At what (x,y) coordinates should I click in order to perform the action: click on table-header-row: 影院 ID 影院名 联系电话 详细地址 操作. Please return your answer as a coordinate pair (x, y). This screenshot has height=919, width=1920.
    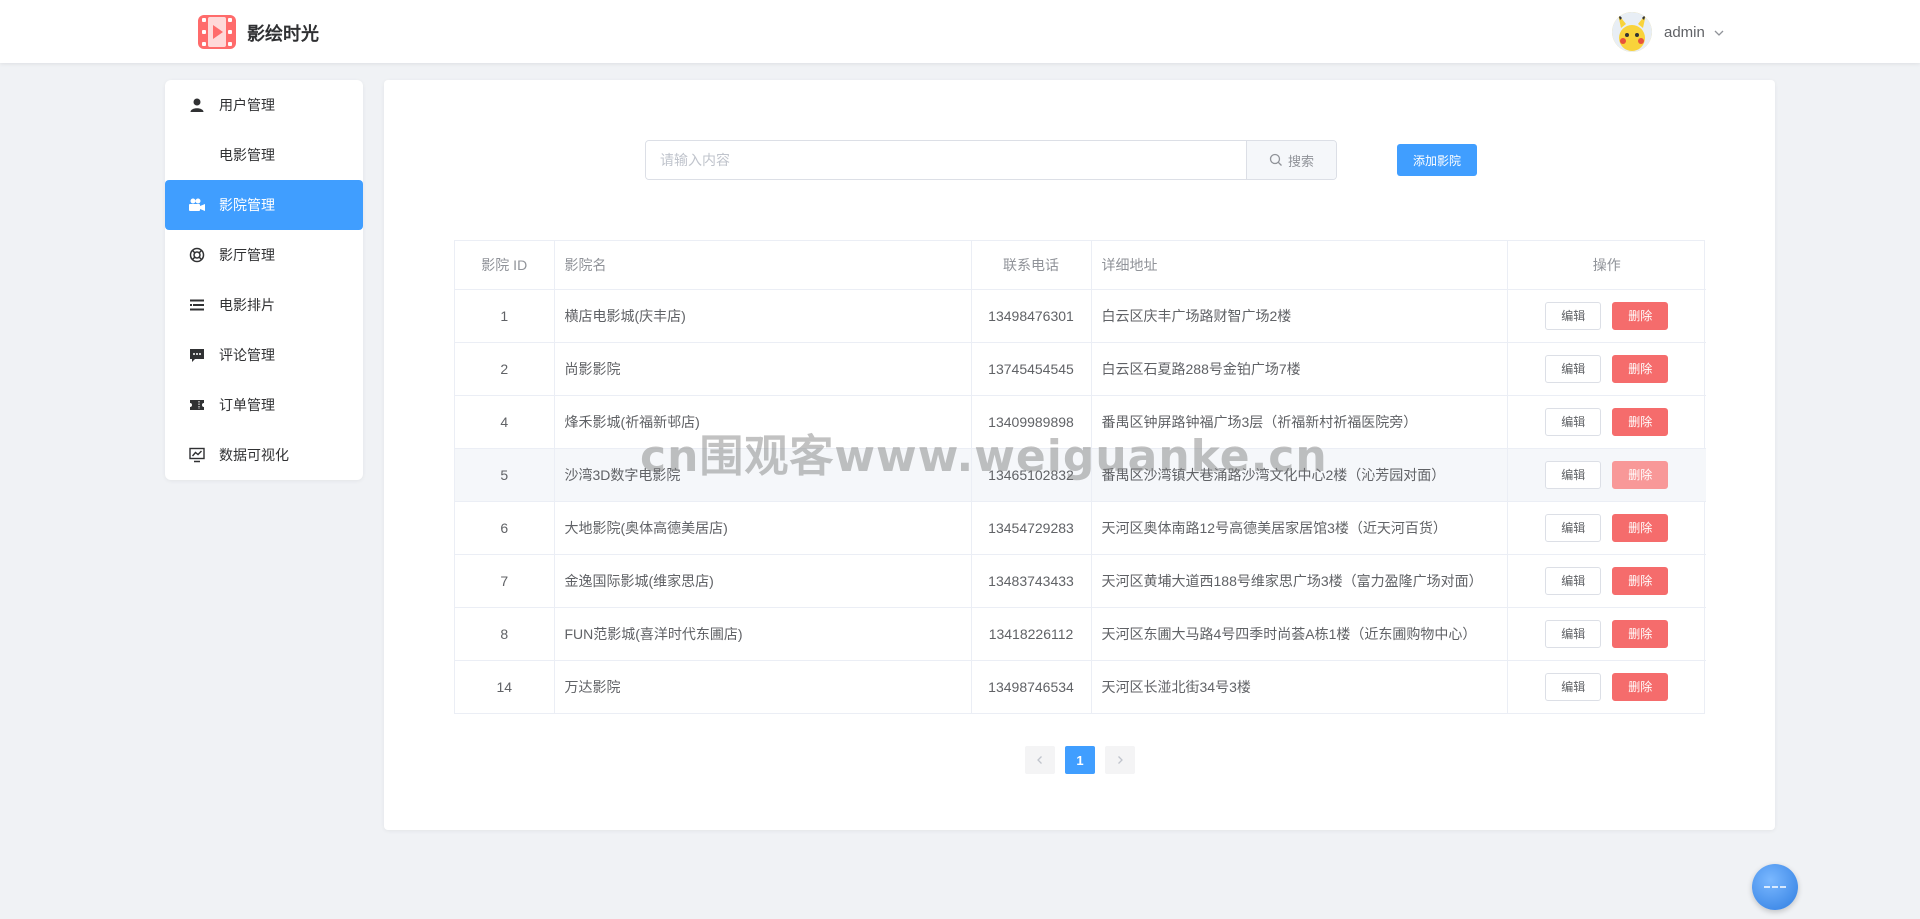
    Looking at the image, I should click on (1080, 265).